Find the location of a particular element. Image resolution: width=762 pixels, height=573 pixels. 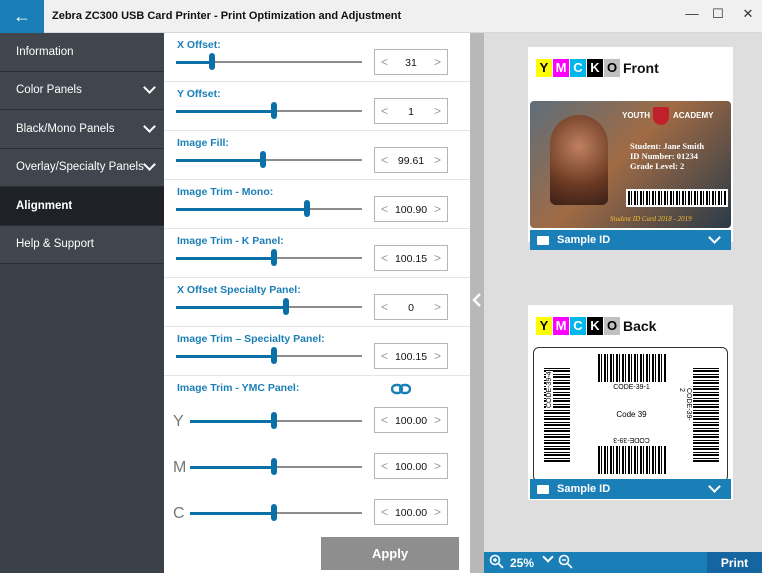

trim-k-stepper: <100.15 > is located at coordinates (411, 258).